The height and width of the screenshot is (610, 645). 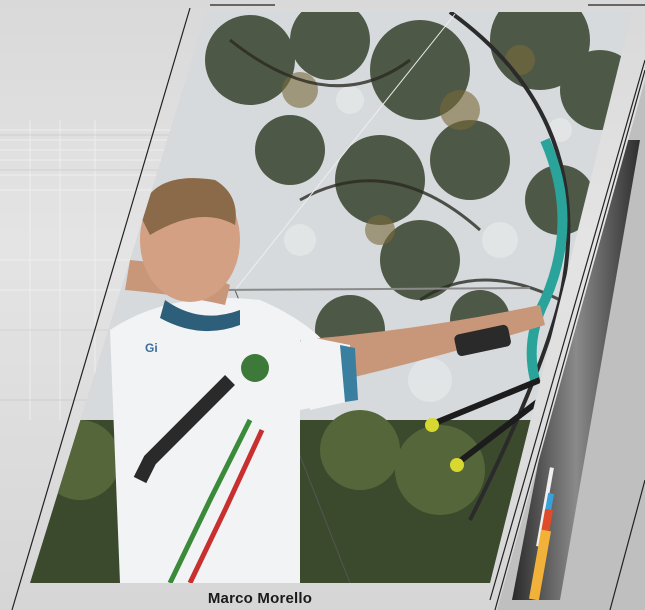 I want to click on svg-text: Gi, so click(x=151, y=348).